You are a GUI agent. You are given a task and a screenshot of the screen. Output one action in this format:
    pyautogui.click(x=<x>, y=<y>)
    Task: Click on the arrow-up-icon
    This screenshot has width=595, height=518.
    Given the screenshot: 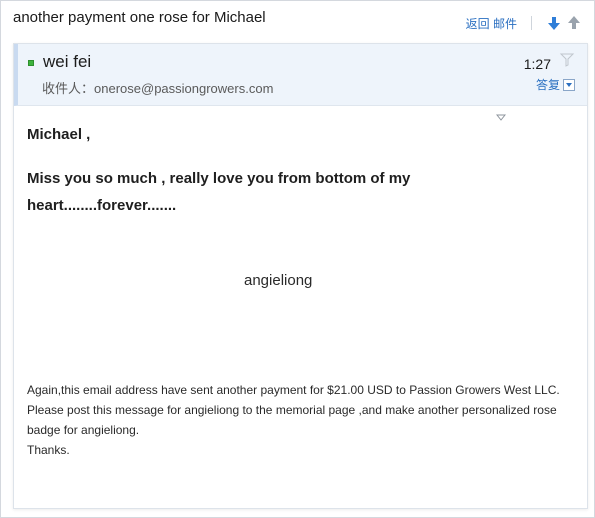 What is the action you would take?
    pyautogui.click(x=574, y=23)
    